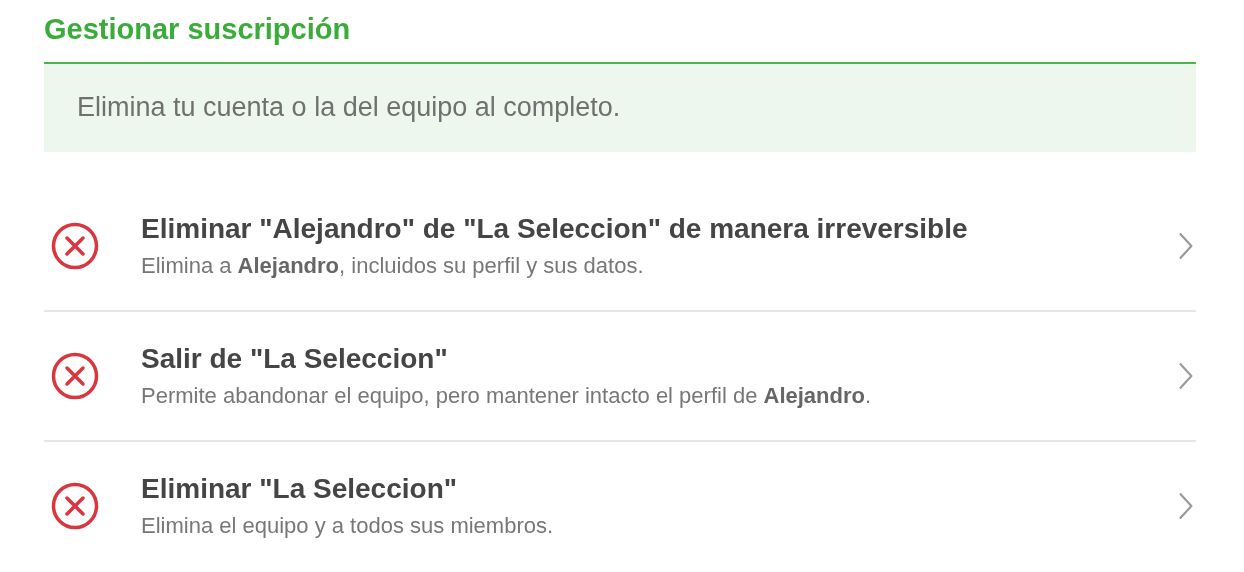 Image resolution: width=1244 pixels, height=572 pixels. What do you see at coordinates (393, 266) in the screenshot?
I see `action-description: Elimina a Alejandro, incluidos su perfil y sus datos.` at bounding box center [393, 266].